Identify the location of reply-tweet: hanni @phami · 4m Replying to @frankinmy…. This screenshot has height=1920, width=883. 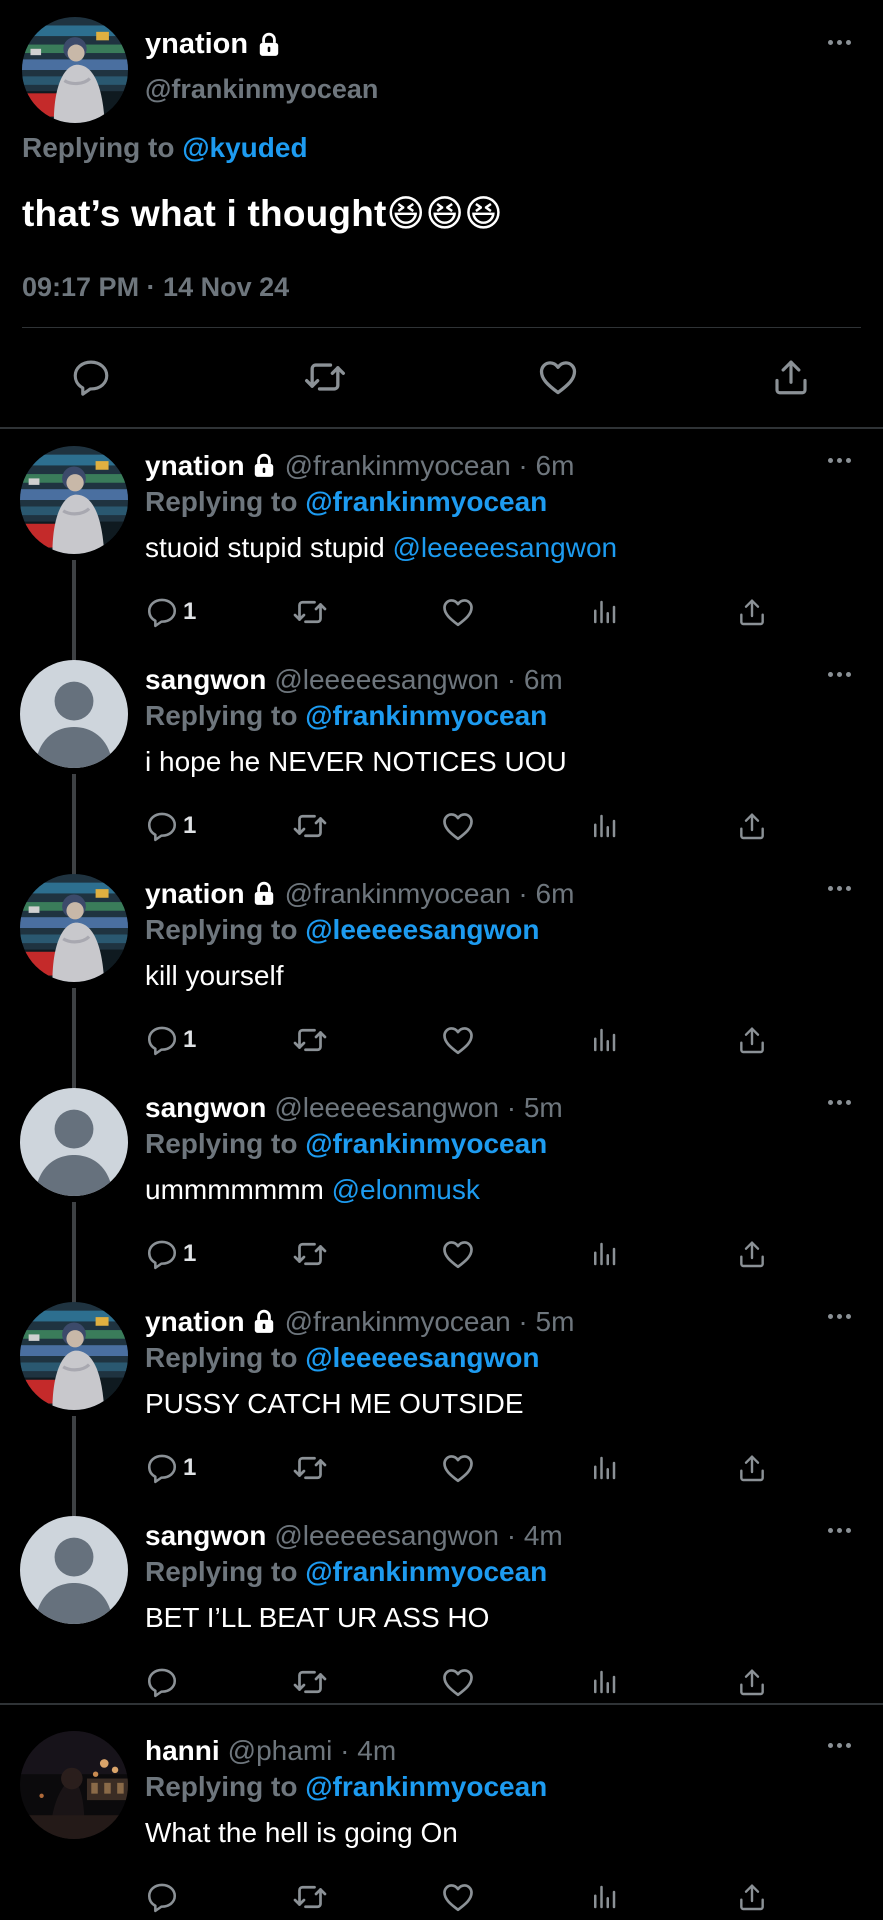
(441, 1823).